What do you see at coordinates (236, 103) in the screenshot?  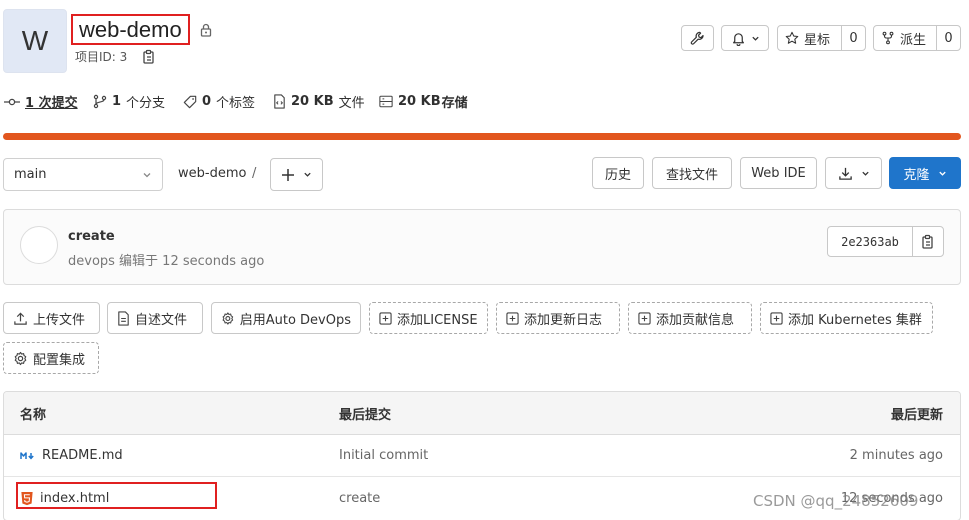 I see `tags-label: 个标签` at bounding box center [236, 103].